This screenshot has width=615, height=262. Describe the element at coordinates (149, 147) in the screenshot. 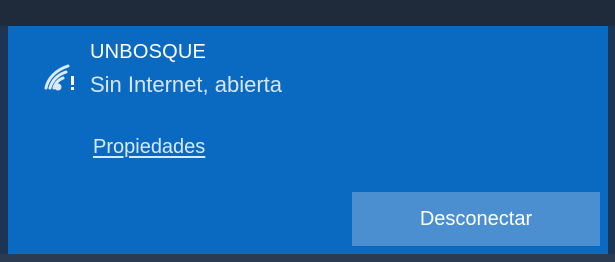

I see `properties-link: Propiedades` at that location.